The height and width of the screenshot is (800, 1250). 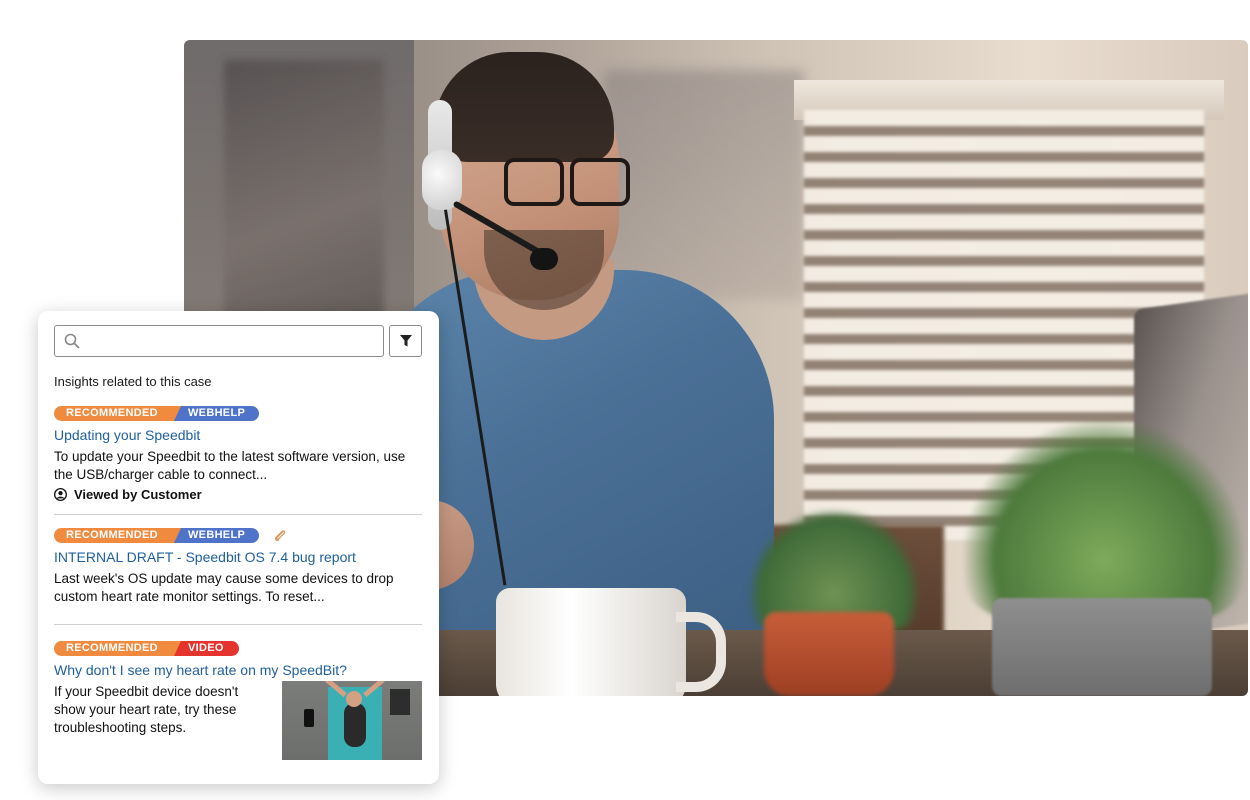 What do you see at coordinates (60, 494) in the screenshot?
I see `user-icon` at bounding box center [60, 494].